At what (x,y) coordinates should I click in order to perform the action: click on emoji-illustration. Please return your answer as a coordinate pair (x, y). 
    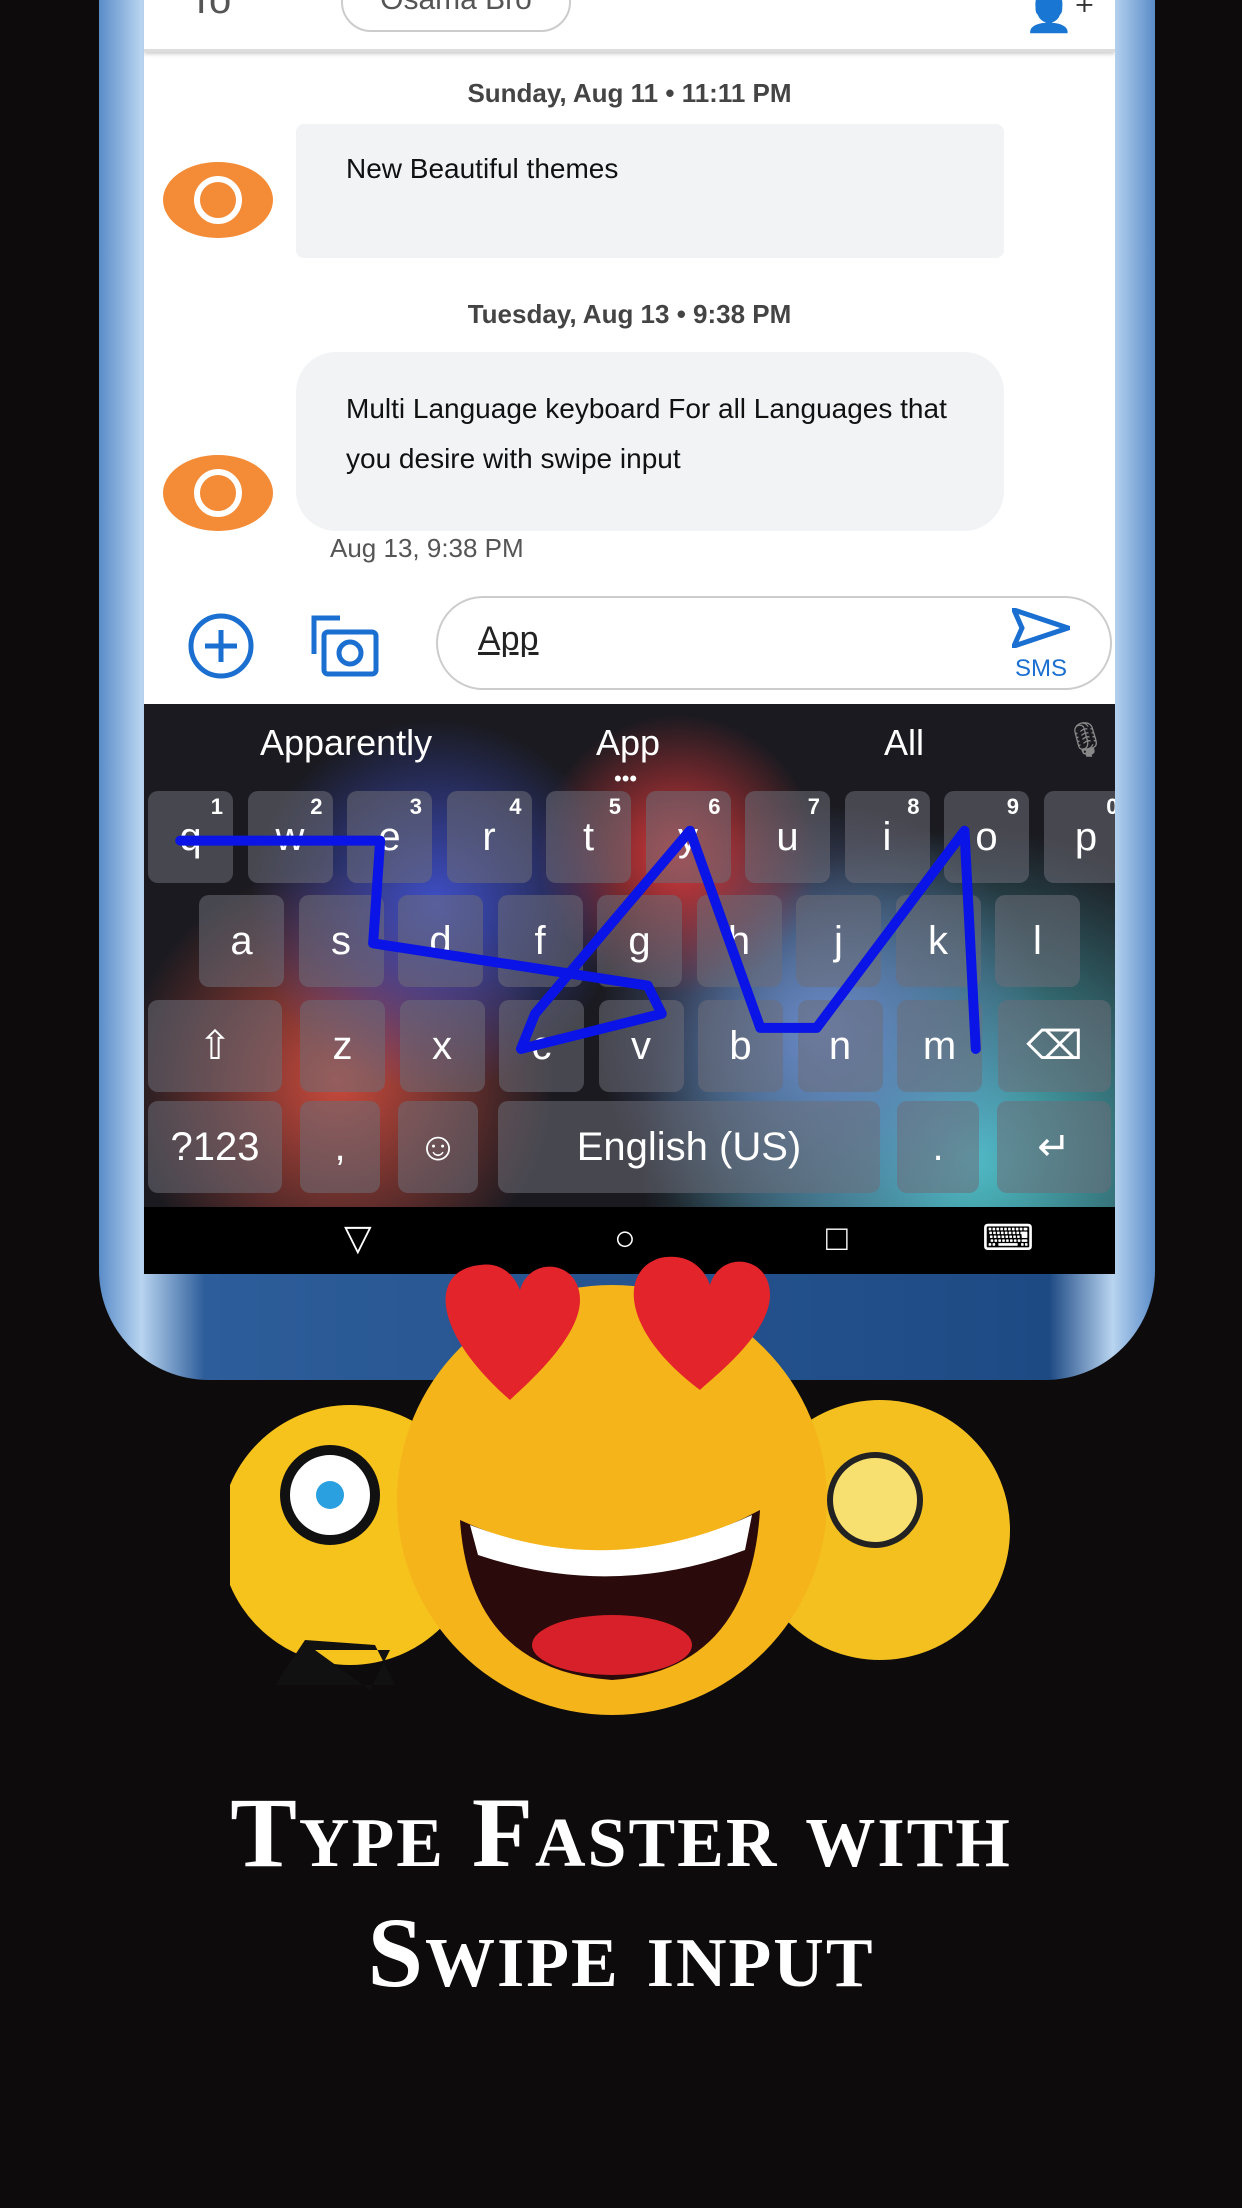
    Looking at the image, I should click on (620, 1485).